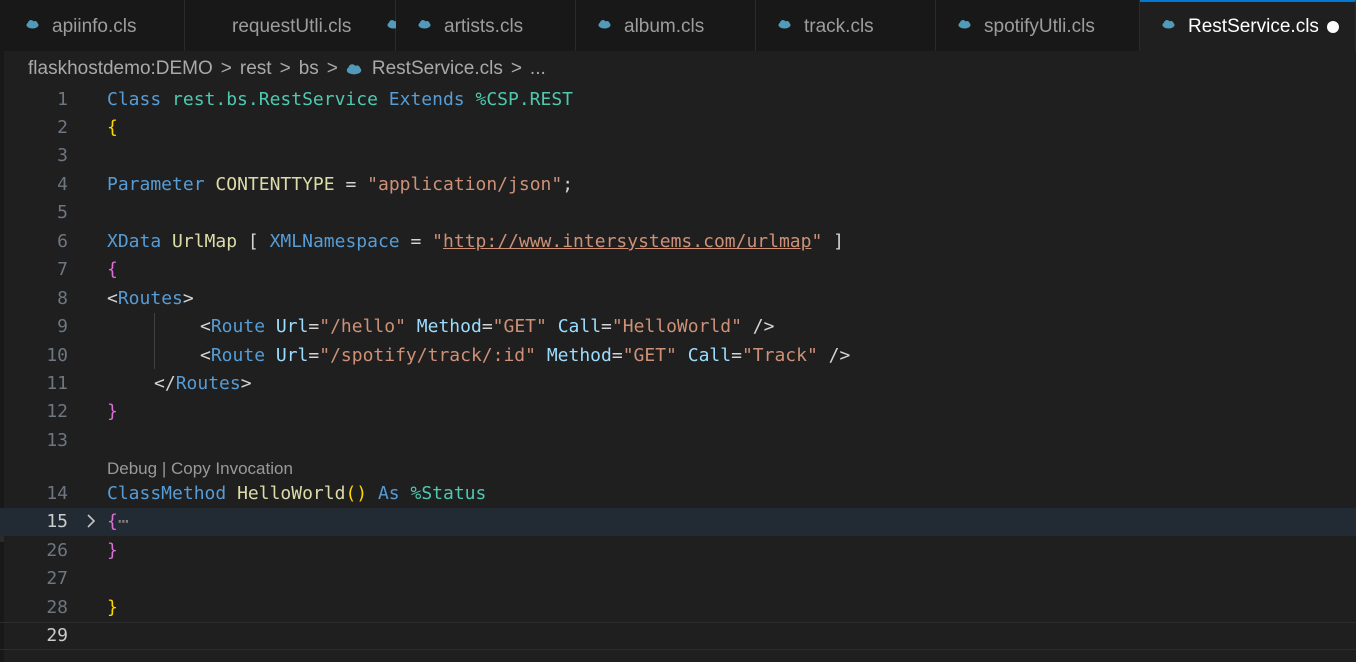  I want to click on token-tag: Routes, so click(208, 383).